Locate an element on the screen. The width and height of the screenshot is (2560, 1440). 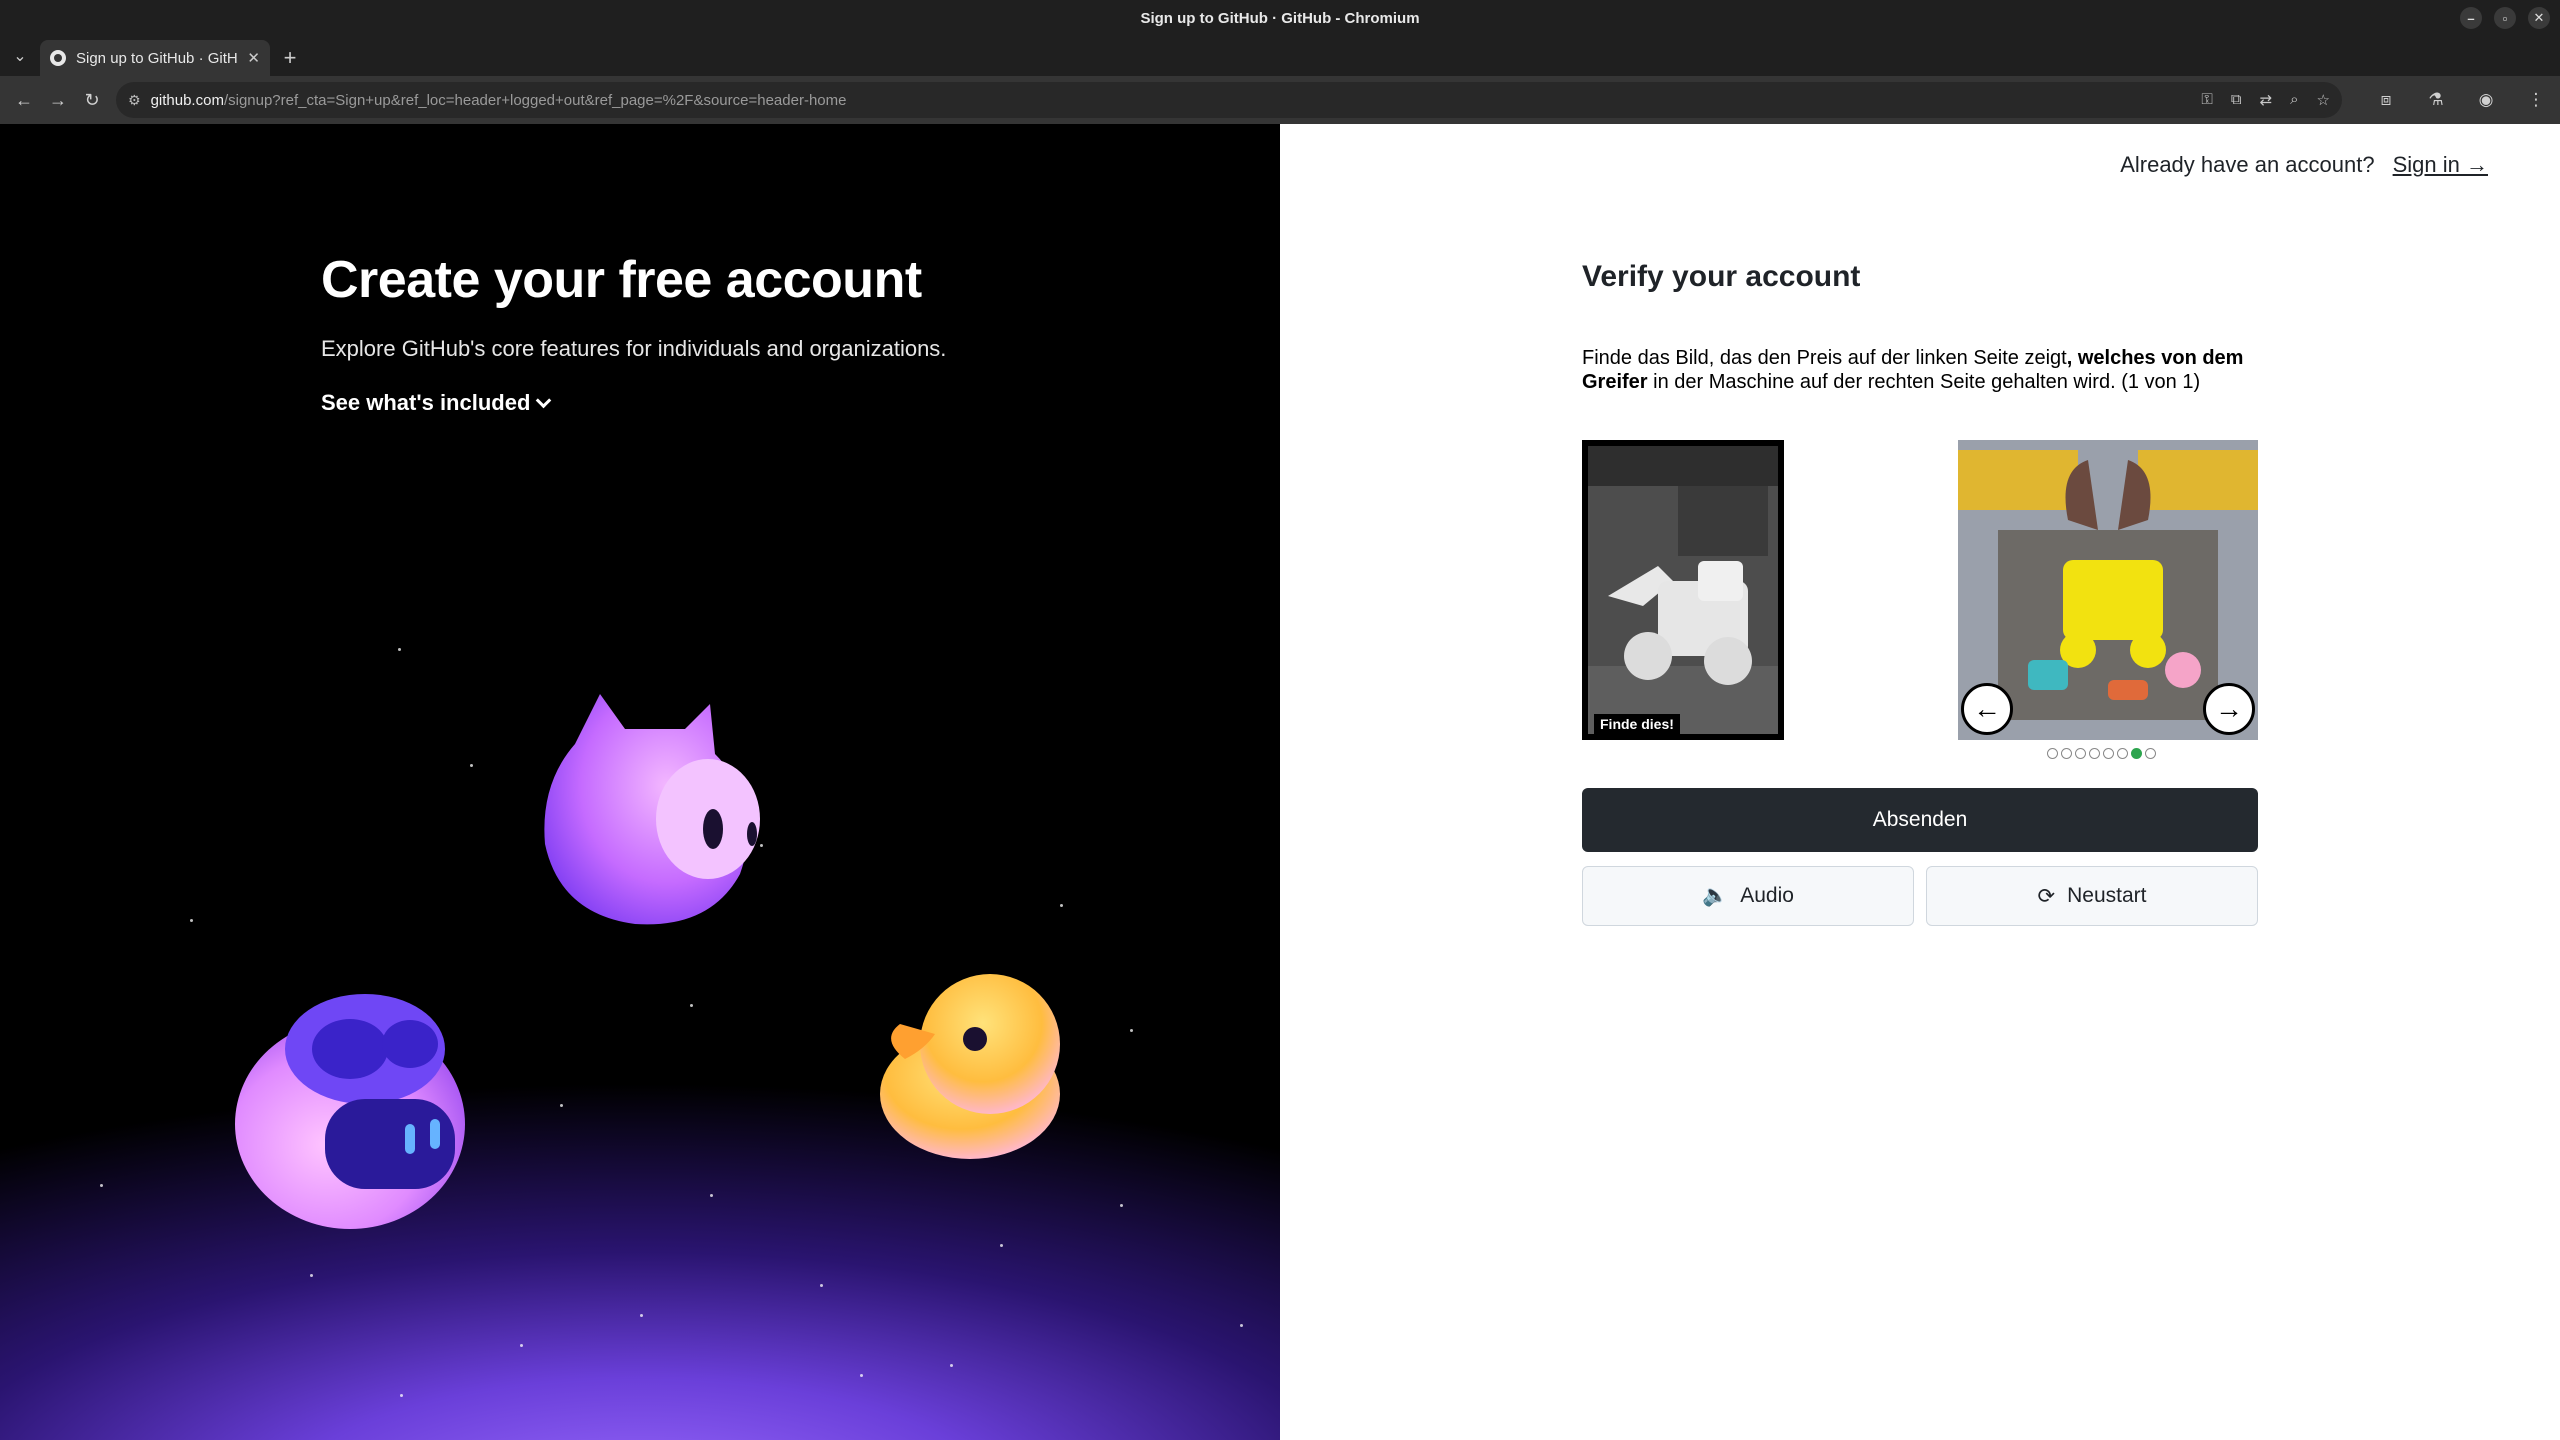
tab-search-icon: ⌄ is located at coordinates (20, 56).